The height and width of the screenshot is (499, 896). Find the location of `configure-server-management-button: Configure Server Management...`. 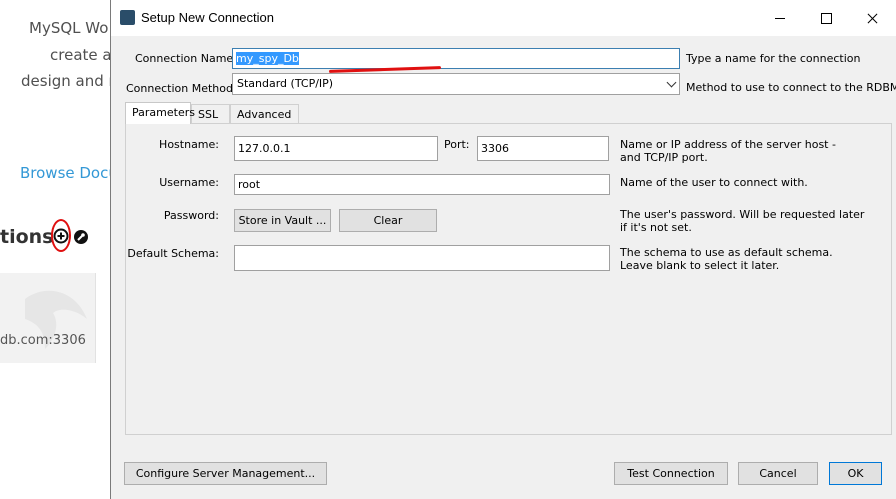

configure-server-management-button: Configure Server Management... is located at coordinates (225, 473).